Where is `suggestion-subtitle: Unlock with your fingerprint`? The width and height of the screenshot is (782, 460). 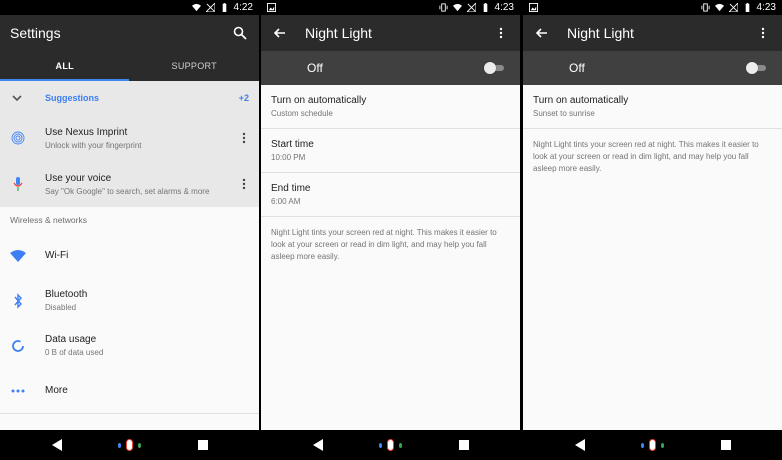
suggestion-subtitle: Unlock with your fingerprint is located at coordinates (93, 145).